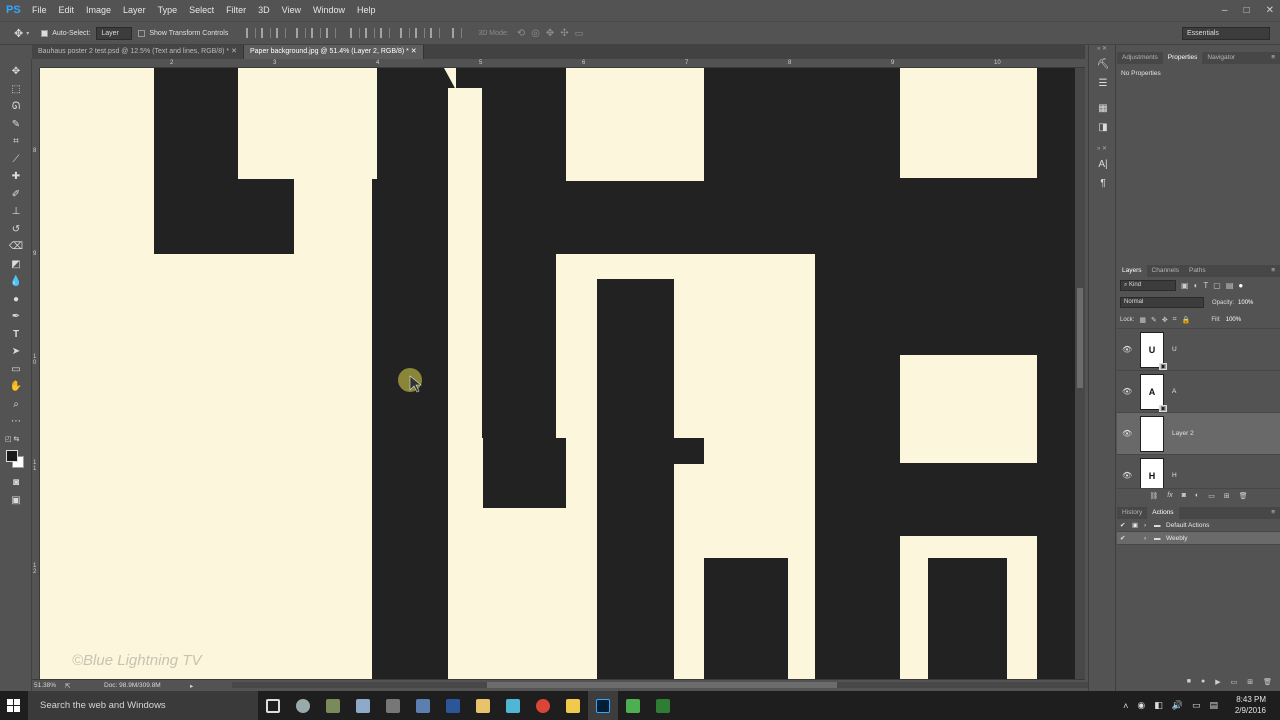 This screenshot has width=1280, height=720. Describe the element at coordinates (1103, 64) in the screenshot. I see `history-panel-icon: ⛏` at that location.